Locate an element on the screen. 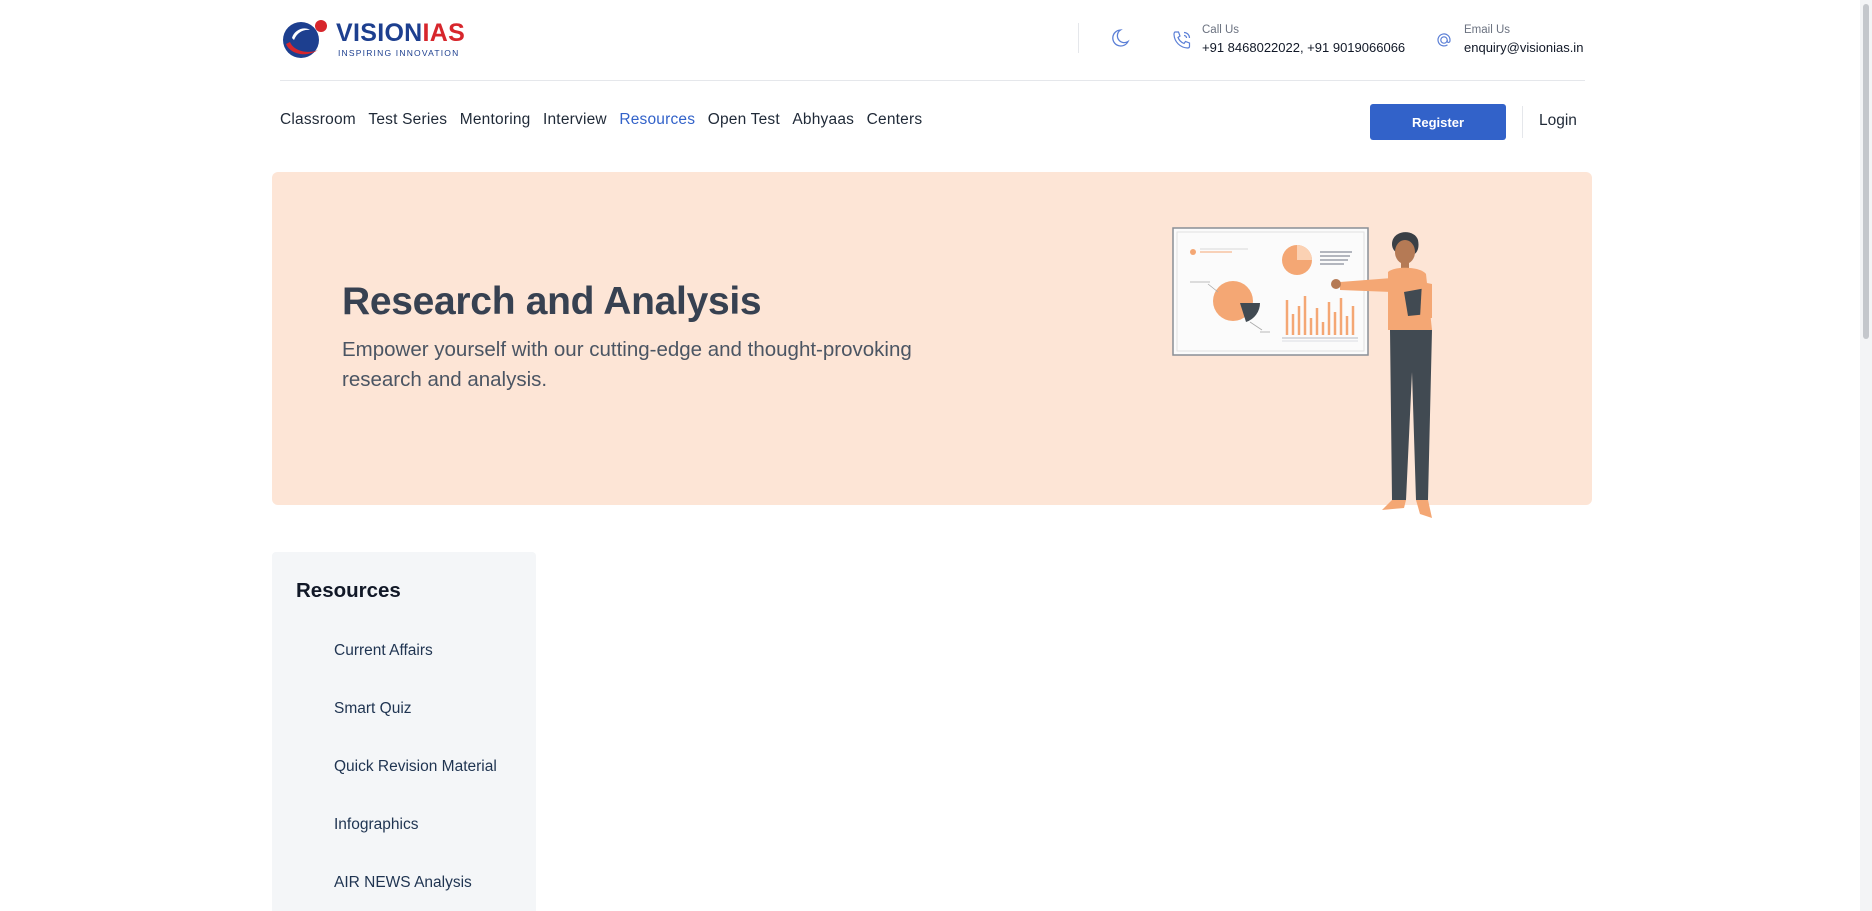 The height and width of the screenshot is (911, 1872). header-divider is located at coordinates (1078, 38).